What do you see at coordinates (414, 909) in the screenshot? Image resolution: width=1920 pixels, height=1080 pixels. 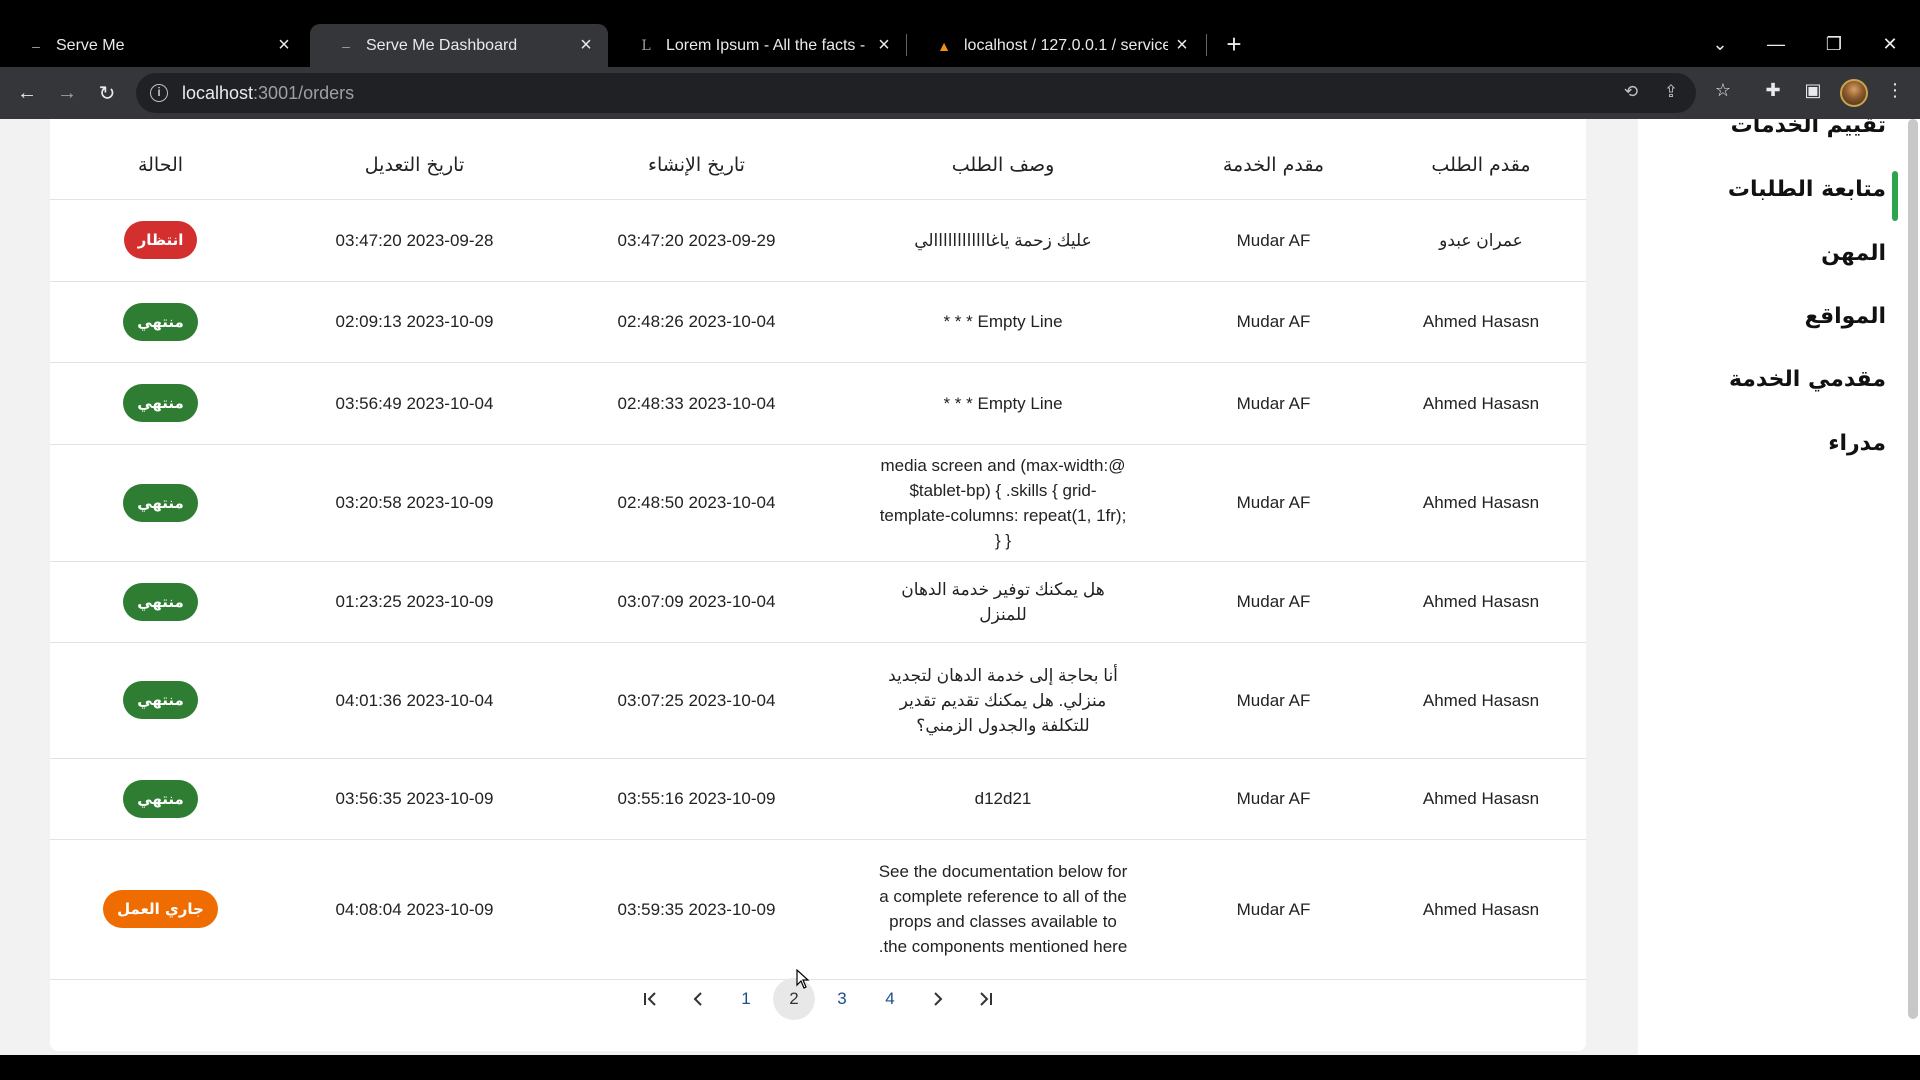 I see `cell-modified: 2023-10-09 04:08:04` at bounding box center [414, 909].